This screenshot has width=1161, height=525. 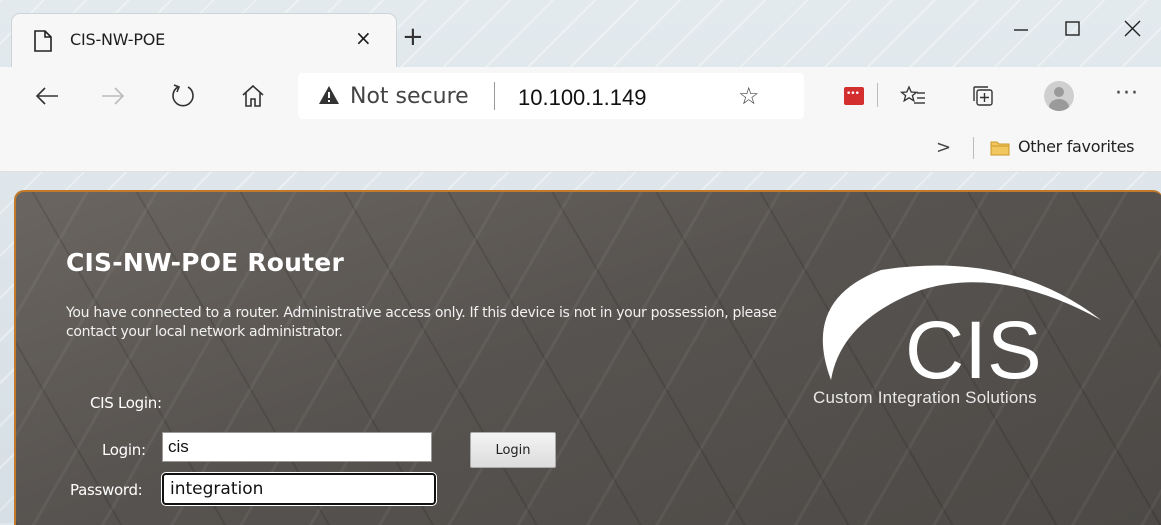 I want to click on refresh-icon, so click(x=183, y=95).